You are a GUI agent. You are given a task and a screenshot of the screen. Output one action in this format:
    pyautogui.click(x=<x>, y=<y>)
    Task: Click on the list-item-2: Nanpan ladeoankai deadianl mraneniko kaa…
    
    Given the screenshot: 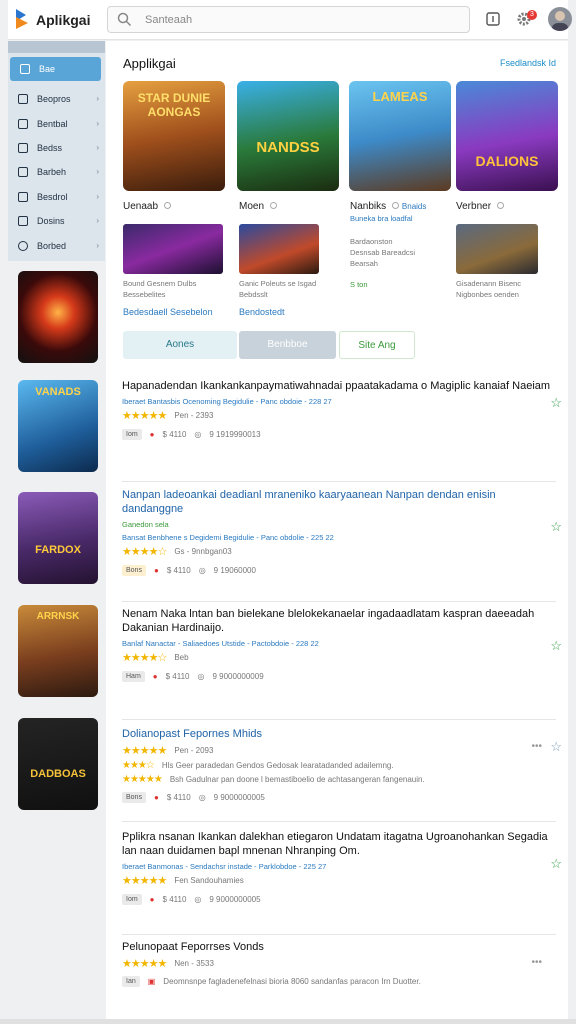 What is the action you would take?
    pyautogui.click(x=338, y=532)
    